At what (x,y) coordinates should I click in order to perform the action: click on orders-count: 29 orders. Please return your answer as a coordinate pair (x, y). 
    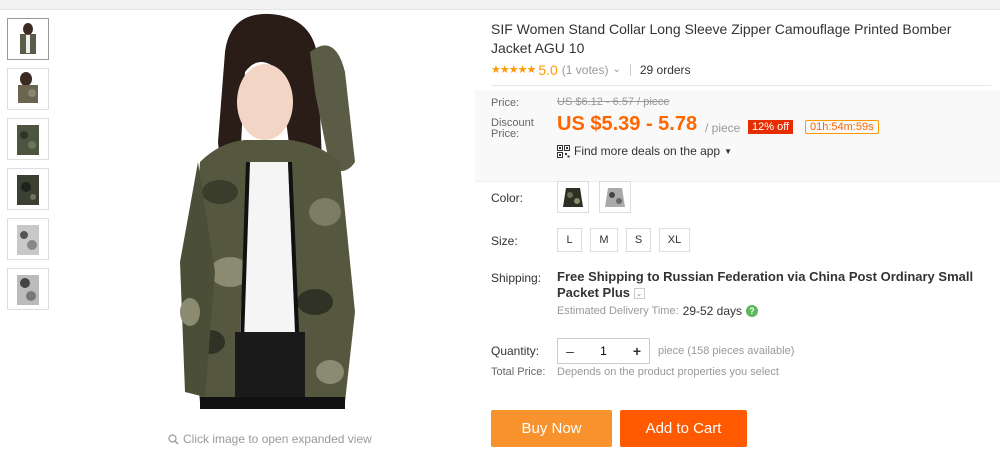
    Looking at the image, I should click on (665, 69).